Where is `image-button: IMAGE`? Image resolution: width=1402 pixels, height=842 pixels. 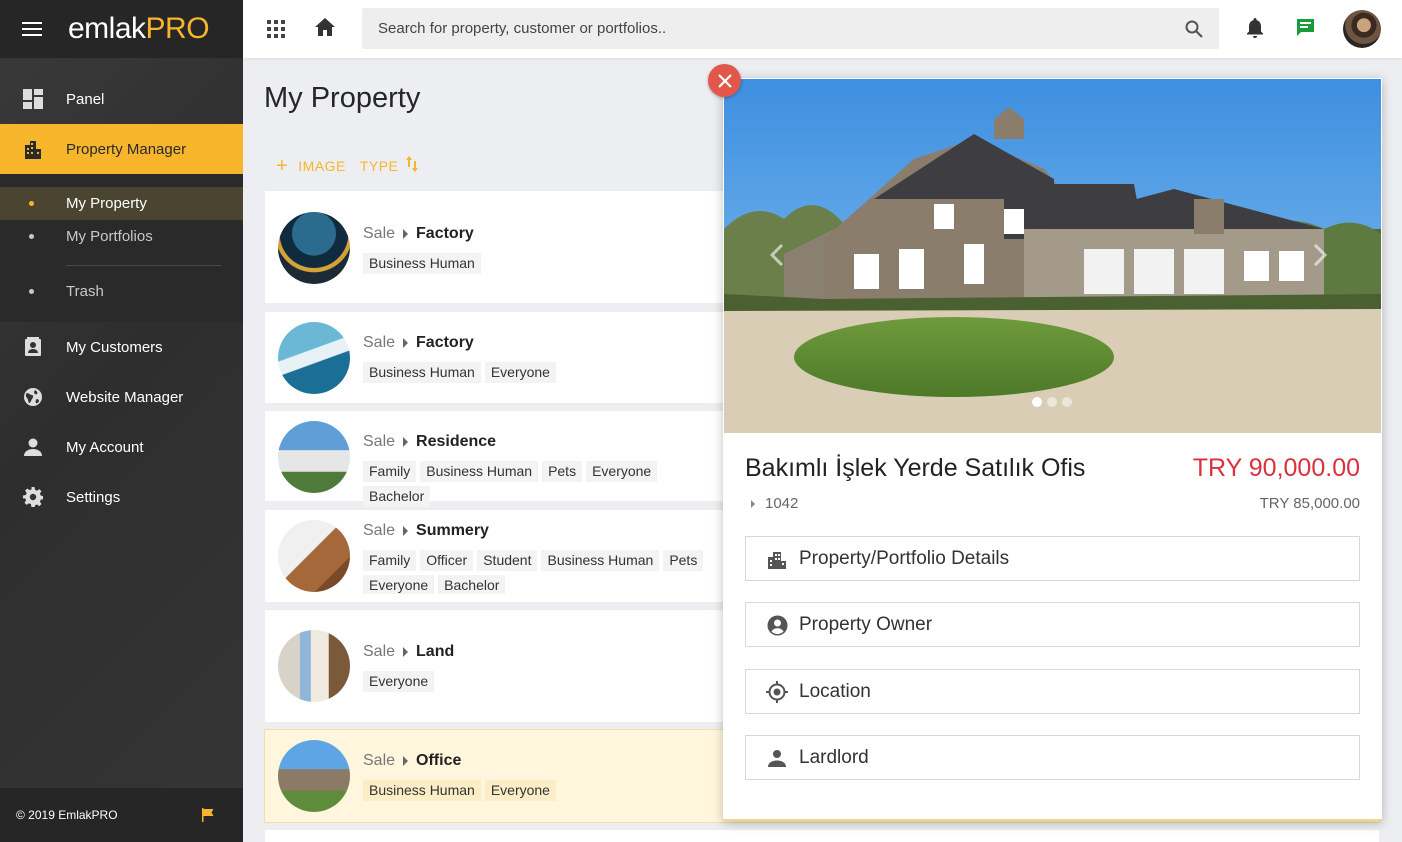 image-button: IMAGE is located at coordinates (322, 166).